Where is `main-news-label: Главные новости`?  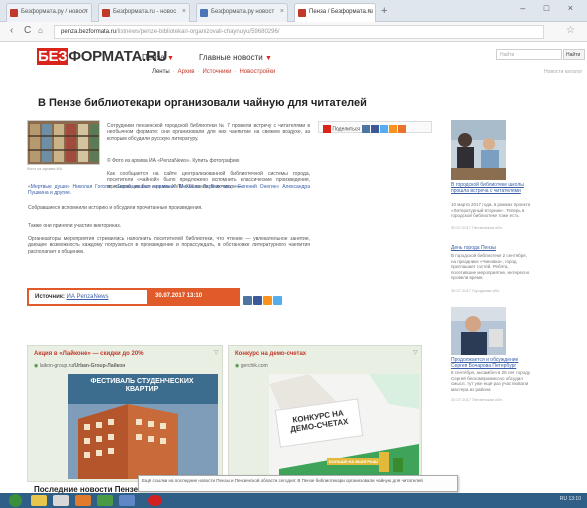
main-news-label: Главные новости is located at coordinates (231, 57).